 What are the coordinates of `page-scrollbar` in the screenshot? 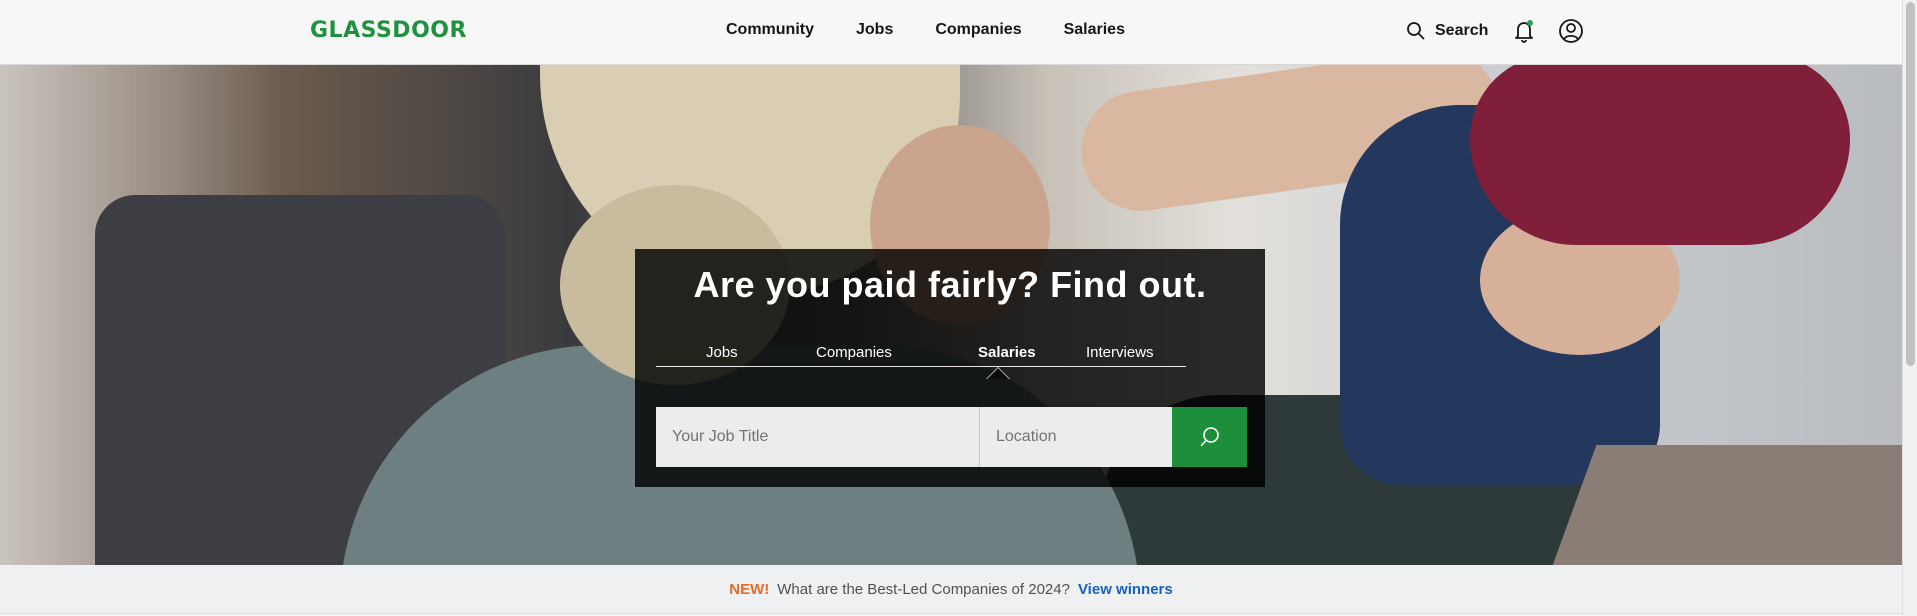 It's located at (1909, 308).